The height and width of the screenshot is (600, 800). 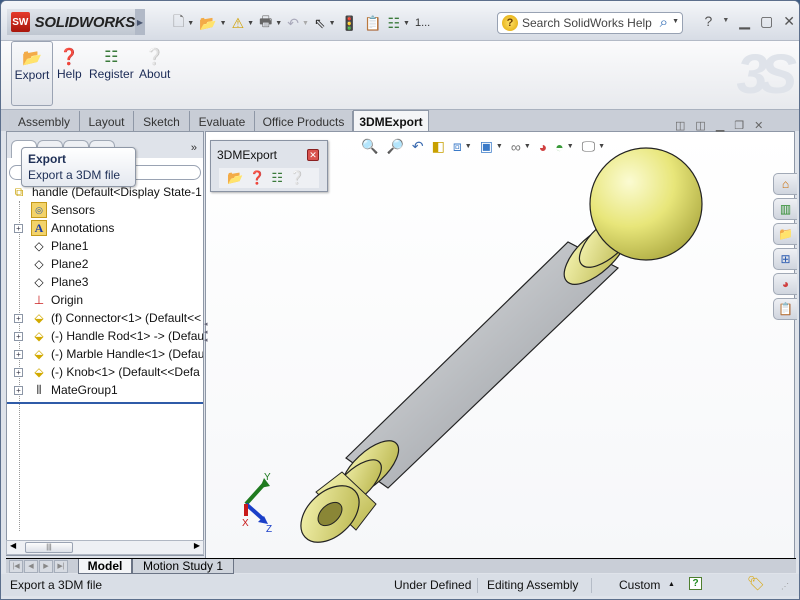 What do you see at coordinates (590, 23) in the screenshot?
I see `search-help-input: ? Search SolidWorks Help ⌕ ▼` at bounding box center [590, 23].